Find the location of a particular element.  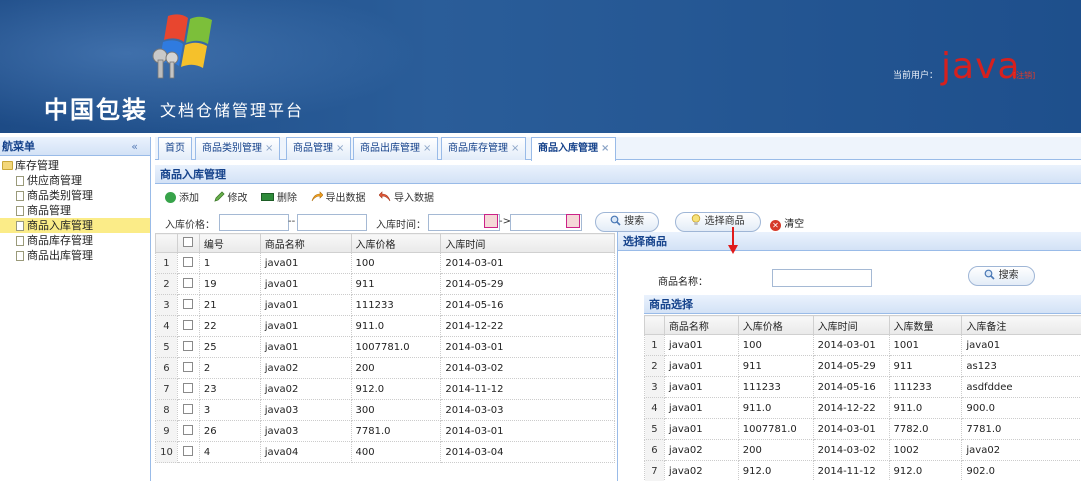

dialog-search-button: 搜索 is located at coordinates (1001, 276).